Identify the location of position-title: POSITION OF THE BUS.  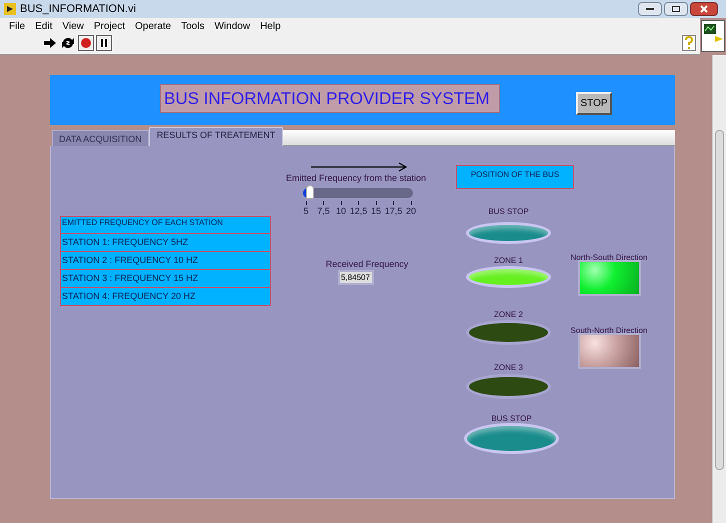
(515, 177).